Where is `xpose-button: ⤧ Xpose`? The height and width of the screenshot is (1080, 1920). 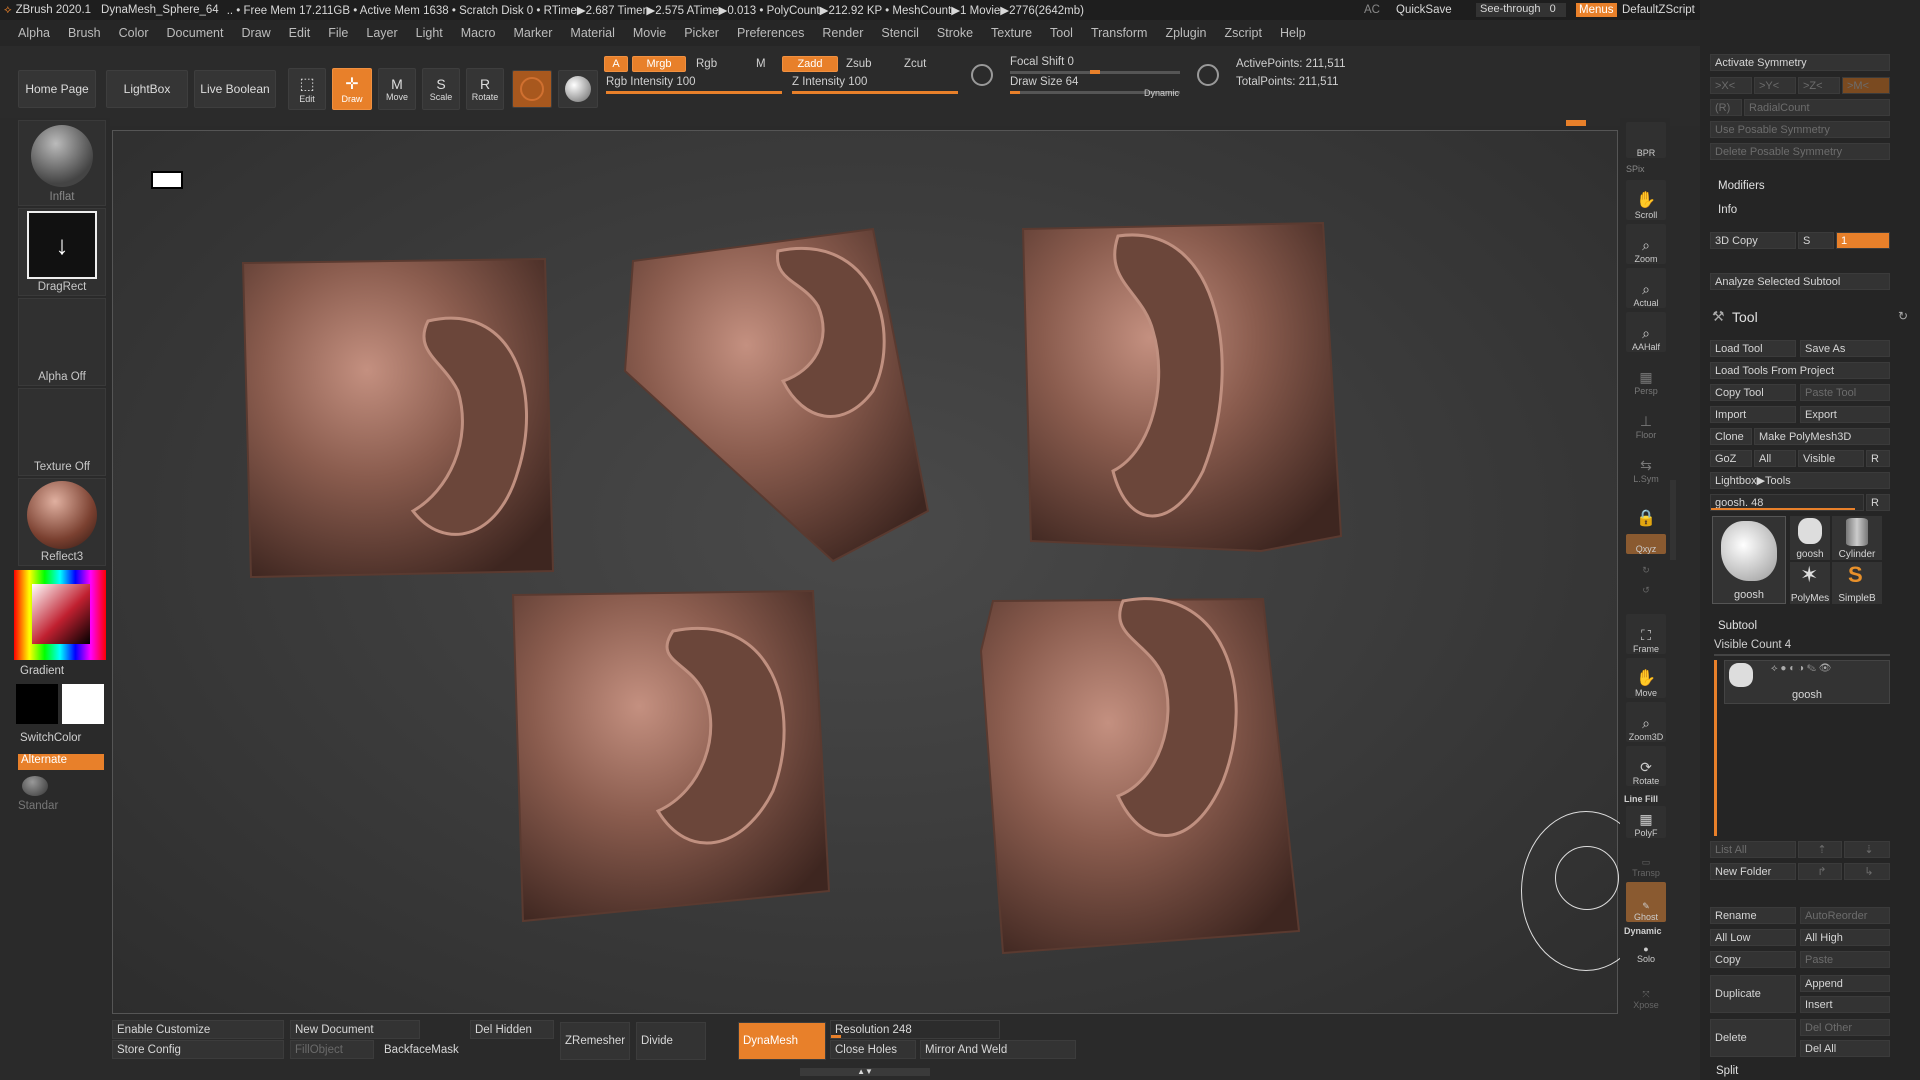
xpose-button: ⤧ Xpose is located at coordinates (1646, 992).